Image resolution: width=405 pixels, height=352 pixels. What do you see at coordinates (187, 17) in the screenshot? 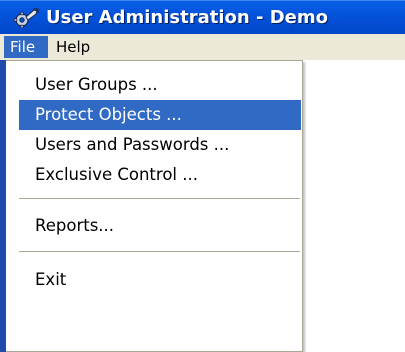
I see `window-title: User Administration - Demo` at bounding box center [187, 17].